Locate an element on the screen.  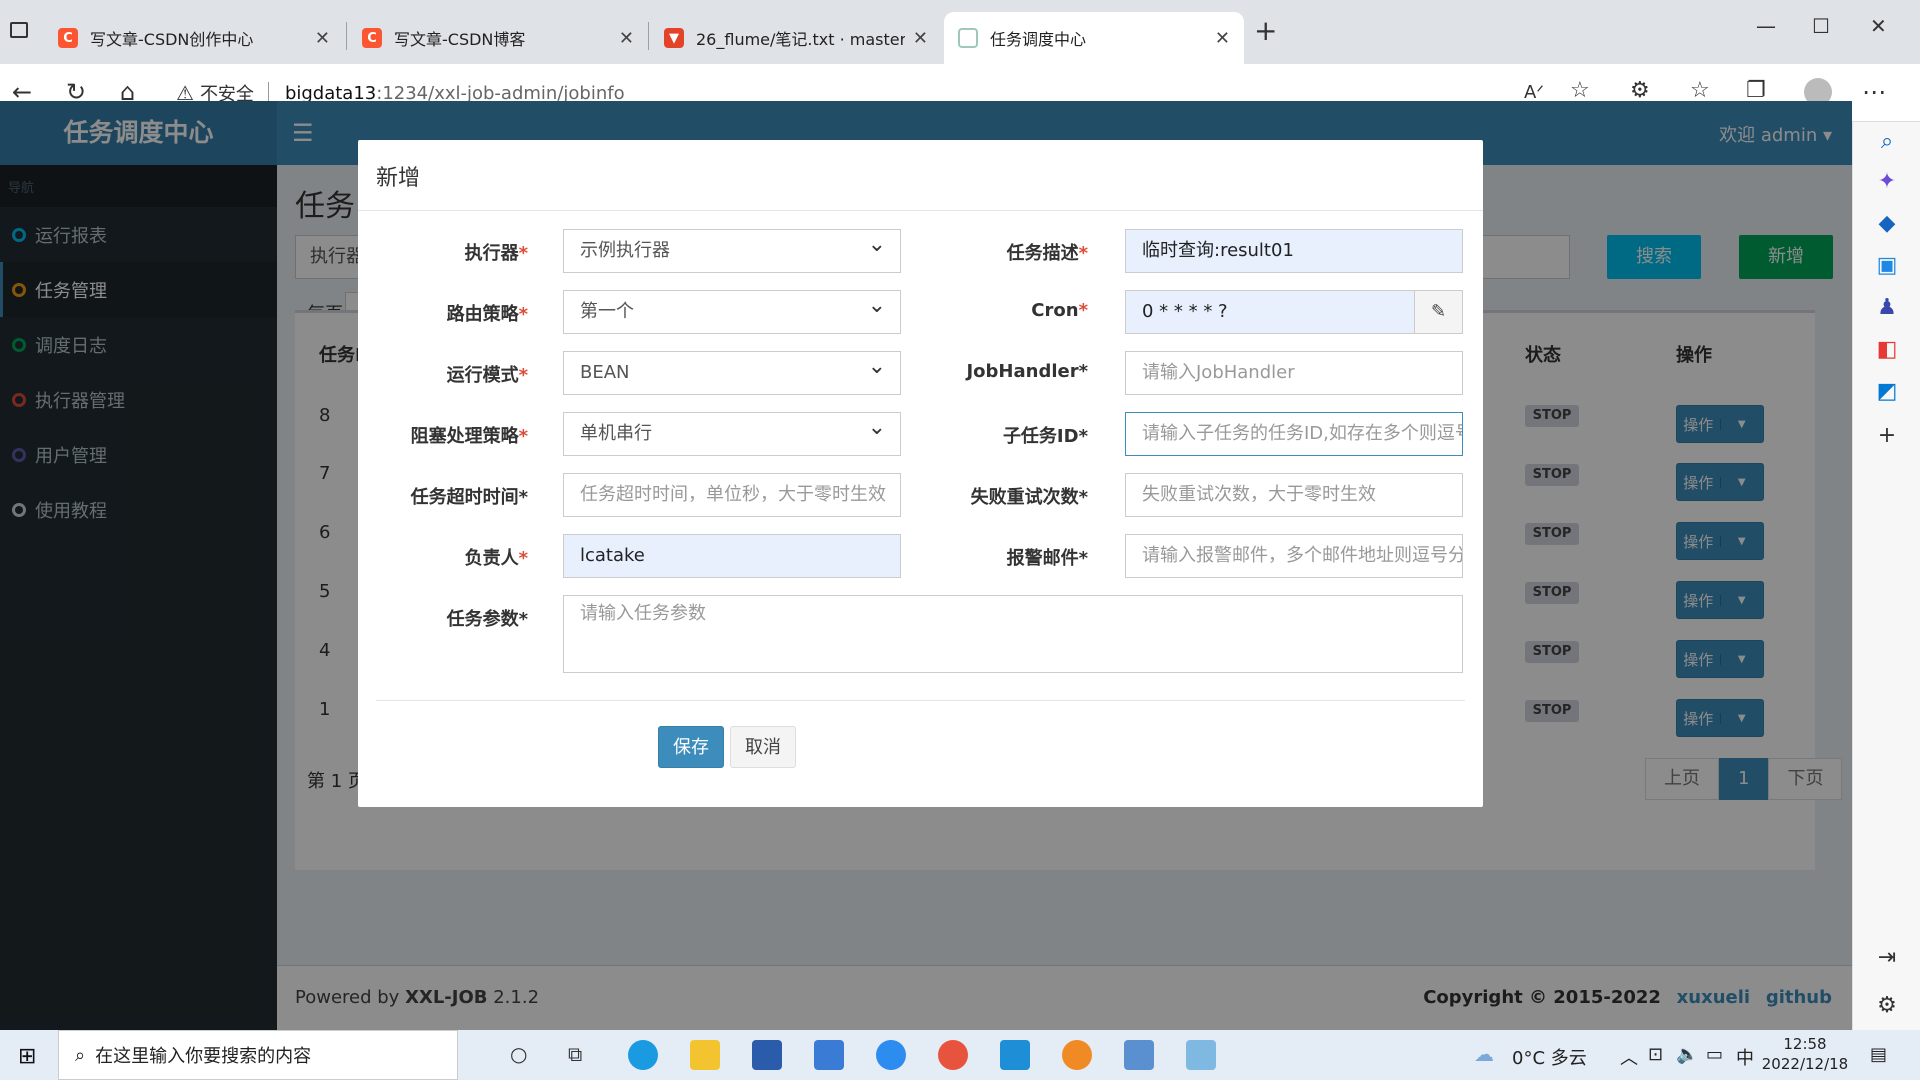
collections-icon: ❐ is located at coordinates (1756, 90).